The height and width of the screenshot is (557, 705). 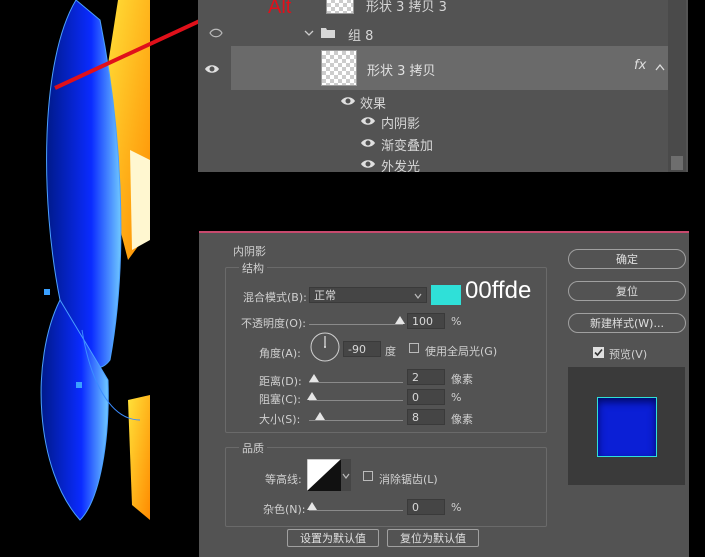 I want to click on group-row: 组 8, so click(x=434, y=33).